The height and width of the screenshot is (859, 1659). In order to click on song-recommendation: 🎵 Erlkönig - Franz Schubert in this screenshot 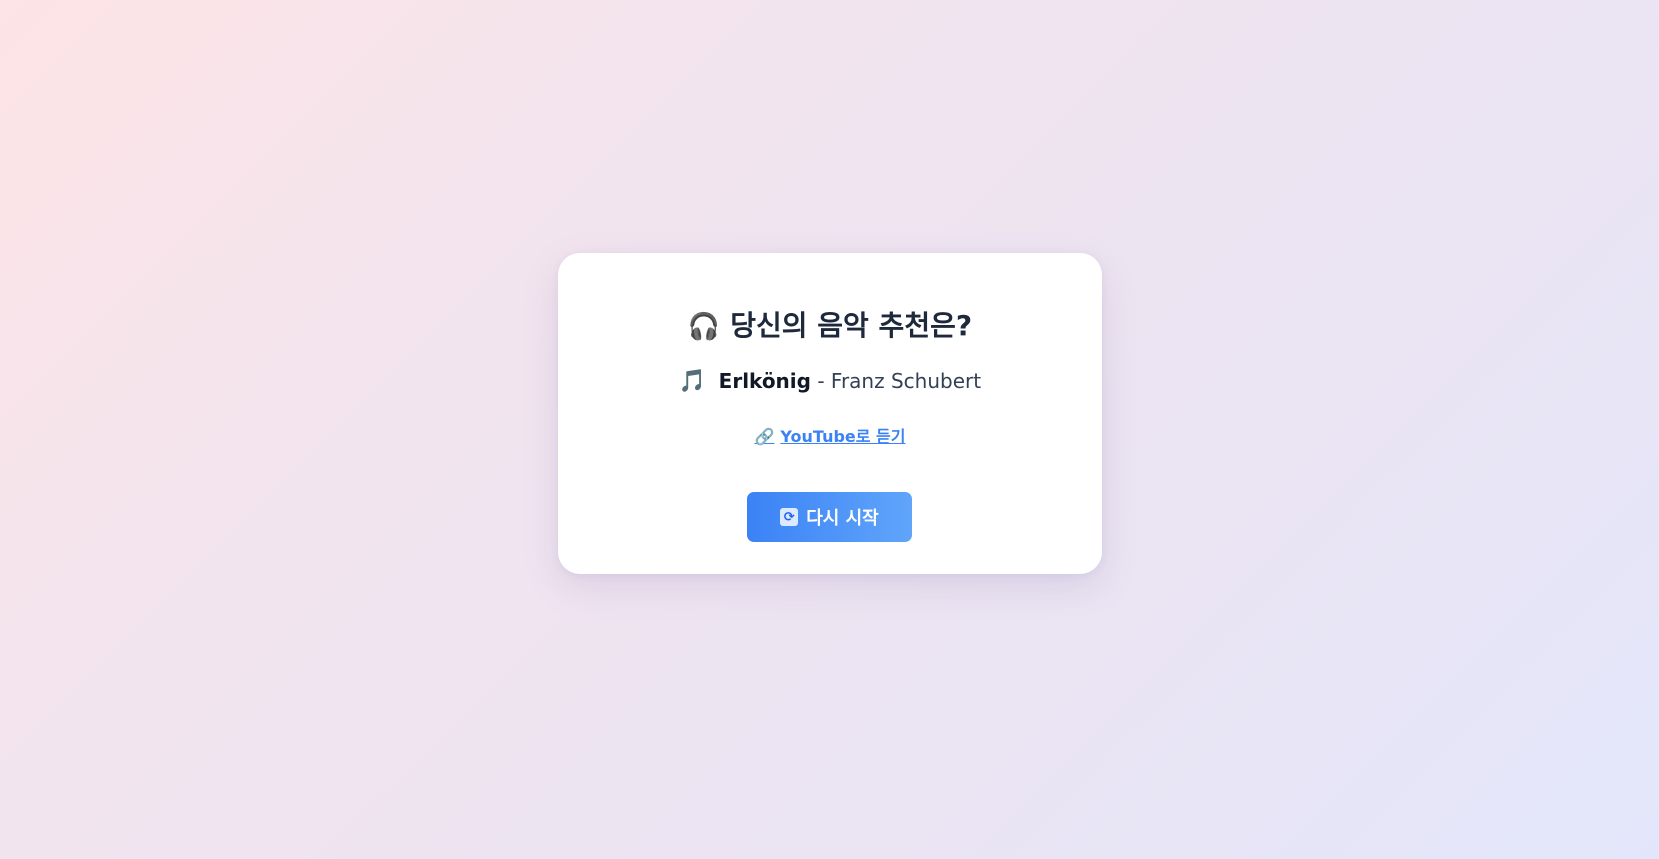, I will do `click(830, 382)`.